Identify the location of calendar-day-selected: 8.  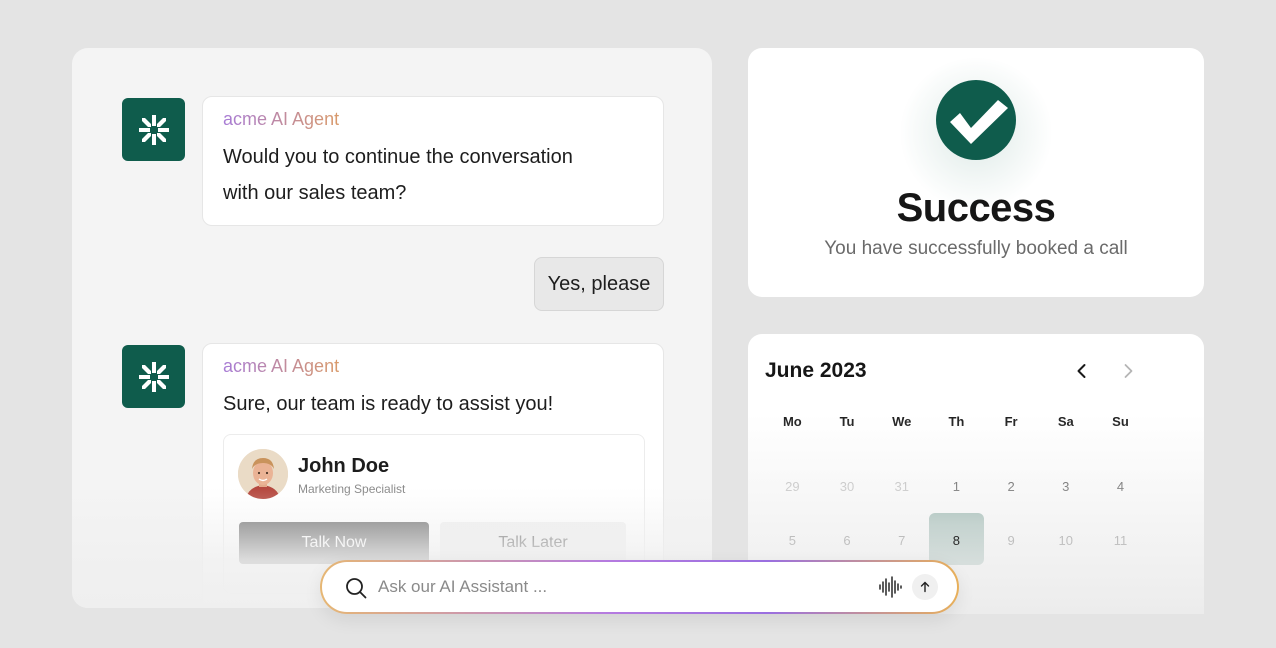
(956, 540).